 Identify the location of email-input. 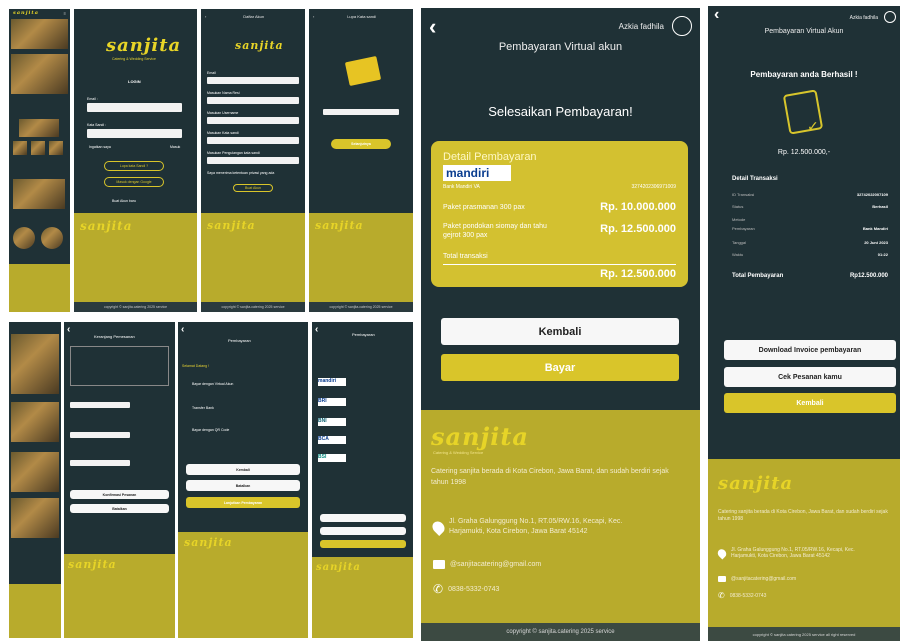
(253, 80).